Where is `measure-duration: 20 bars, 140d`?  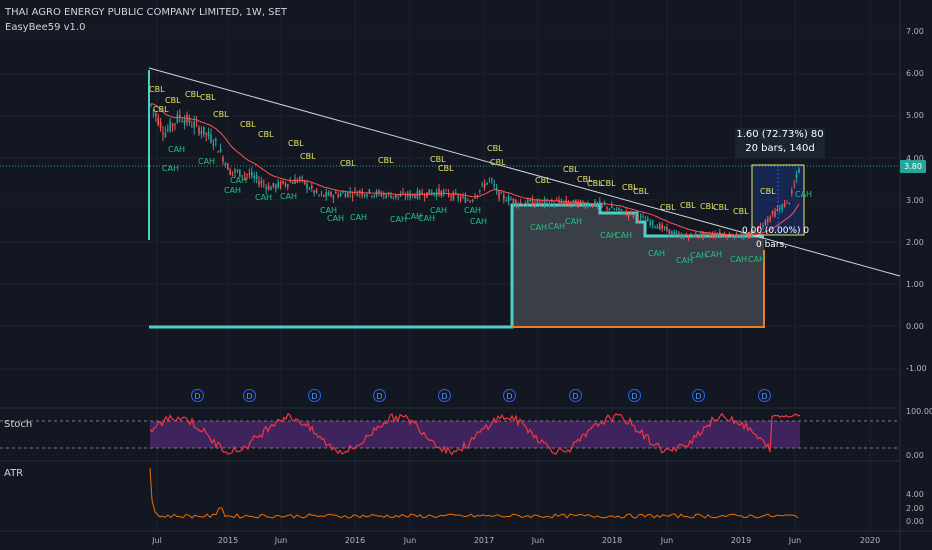
measure-duration: 20 bars, 140d is located at coordinates (780, 148).